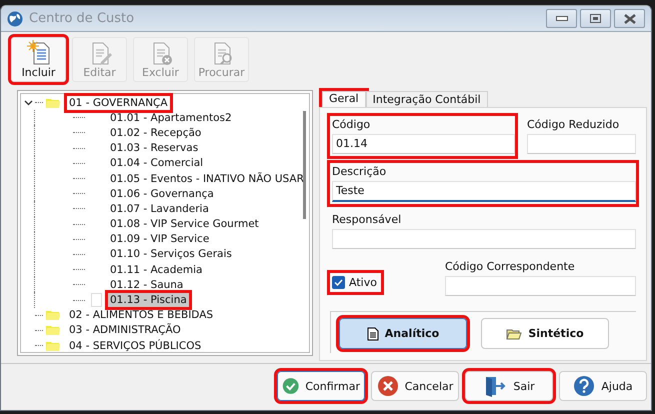 The height and width of the screenshot is (414, 655). Describe the element at coordinates (403, 333) in the screenshot. I see `type-button: Analítico` at that location.